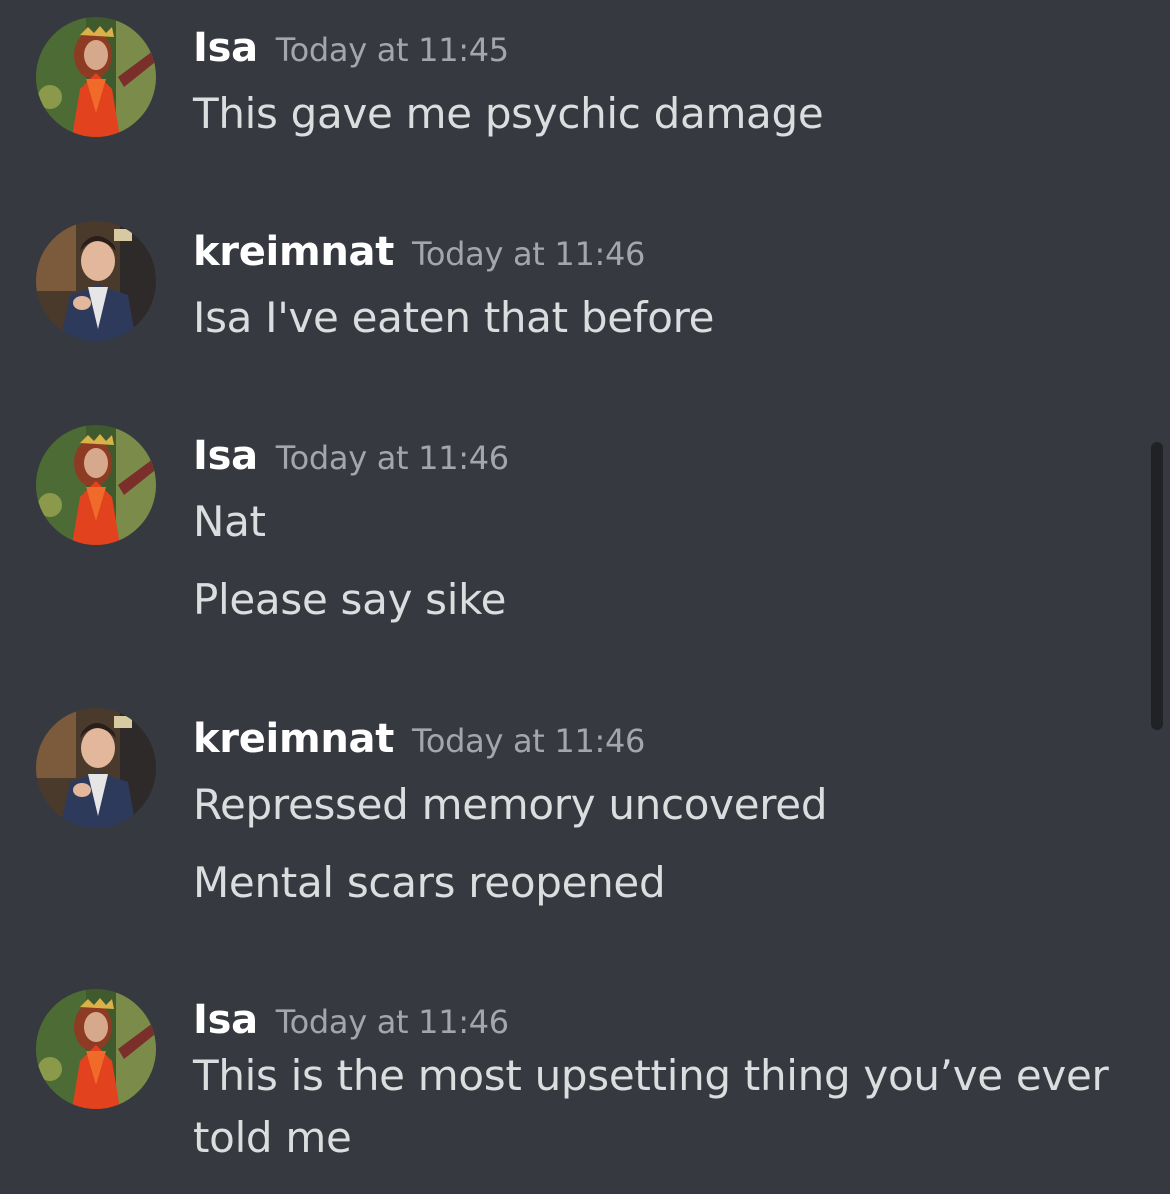 This screenshot has height=1194, width=1170. What do you see at coordinates (510, 804) in the screenshot?
I see `message-text: Repressed memory uncovered` at bounding box center [510, 804].